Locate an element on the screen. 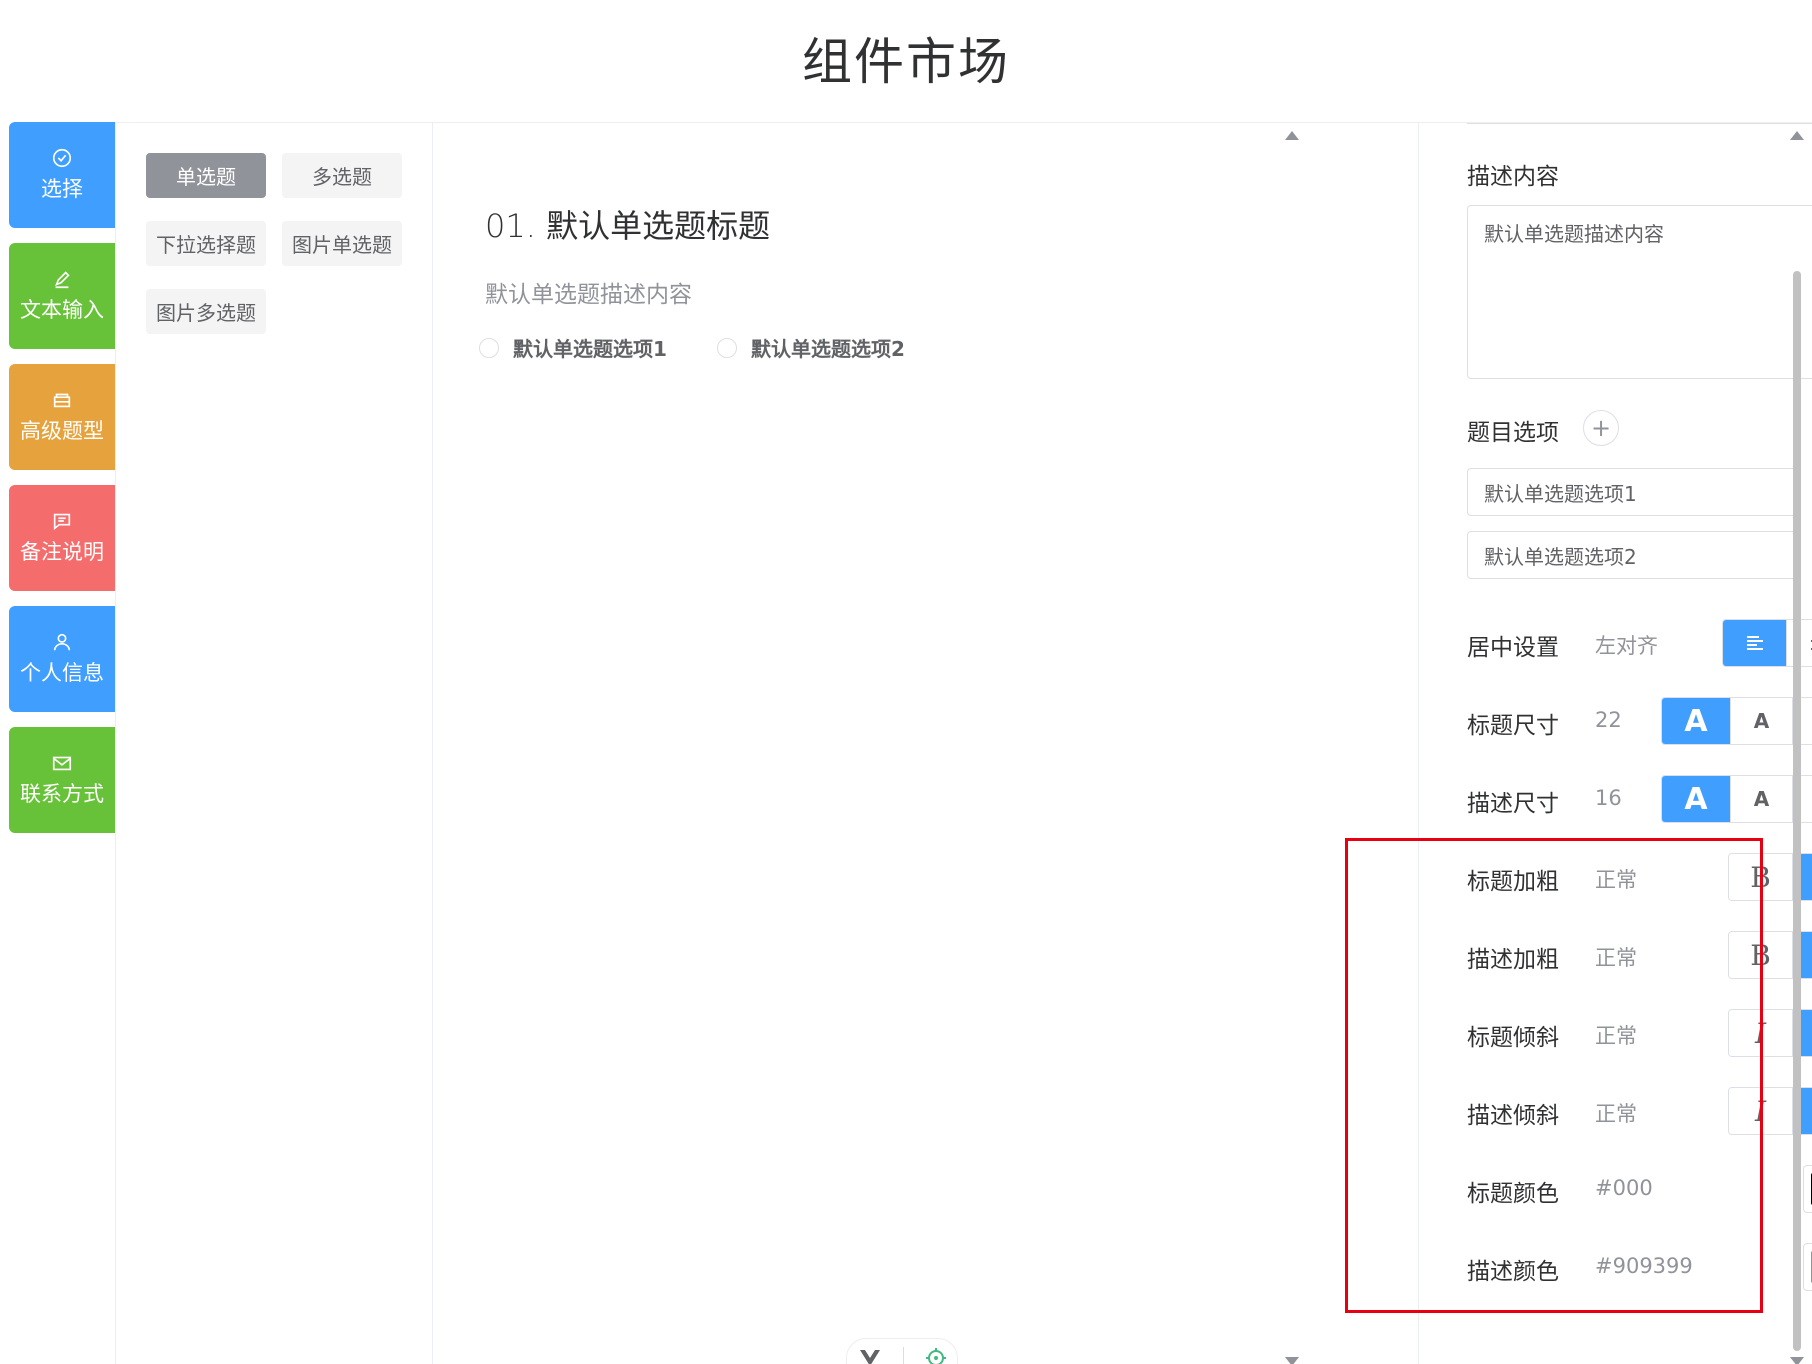 This screenshot has width=1812, height=1364. highlight-box is located at coordinates (1554, 1075).